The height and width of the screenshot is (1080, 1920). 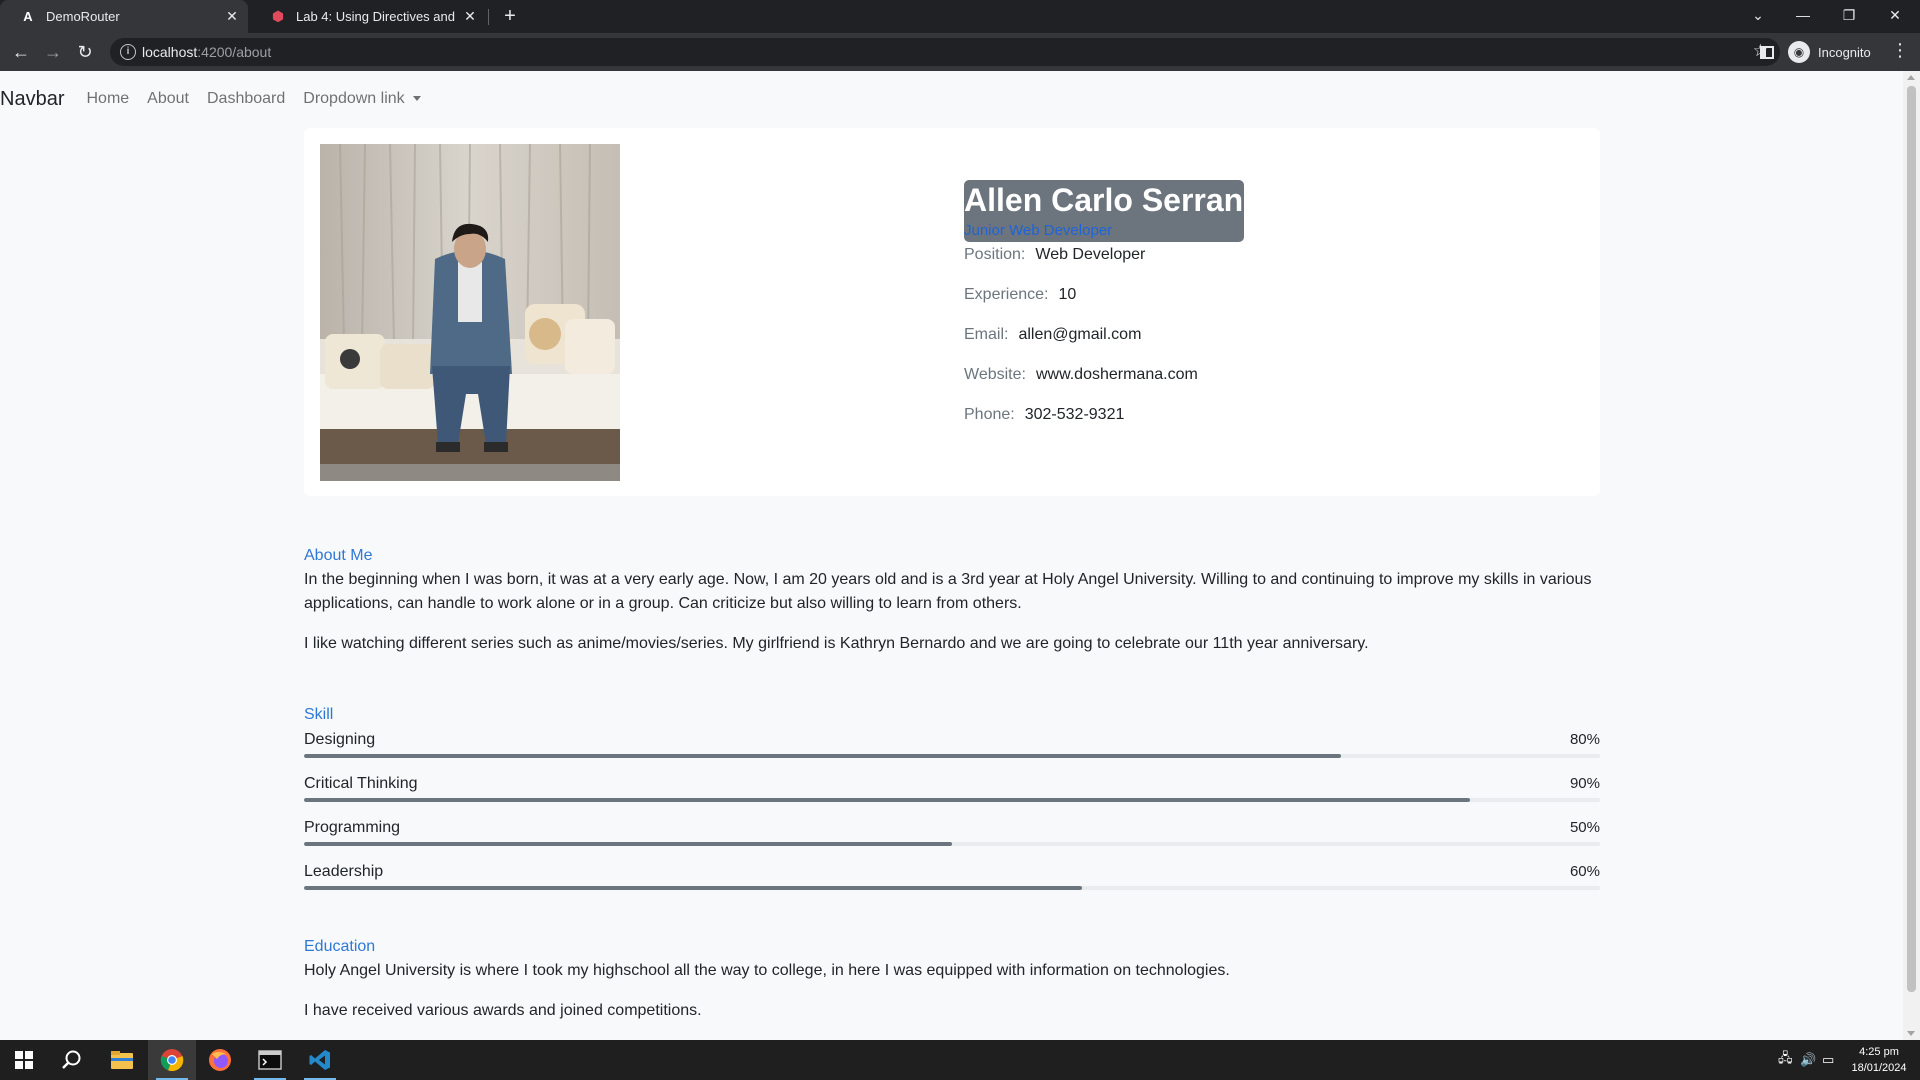 What do you see at coordinates (1758, 16) in the screenshot?
I see `tab-search-icon: ⌄` at bounding box center [1758, 16].